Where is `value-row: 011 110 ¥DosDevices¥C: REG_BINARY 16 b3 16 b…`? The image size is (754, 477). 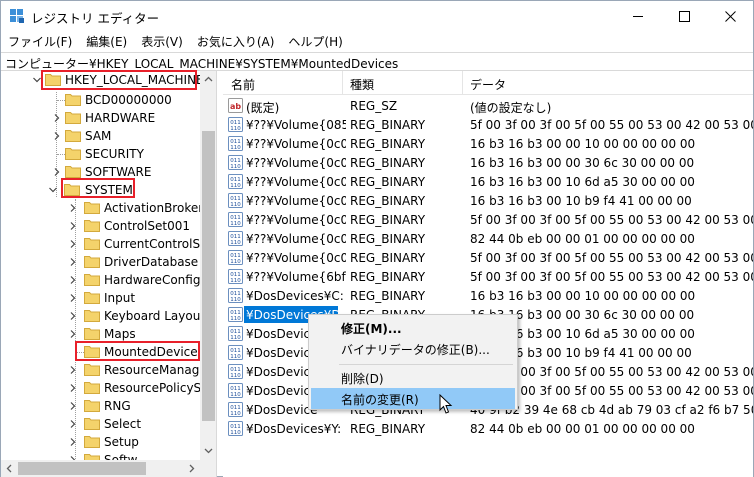 value-row: 011 110 ¥DosDevices¥C: REG_BINARY 16 b3 16 b… is located at coordinates (488, 295).